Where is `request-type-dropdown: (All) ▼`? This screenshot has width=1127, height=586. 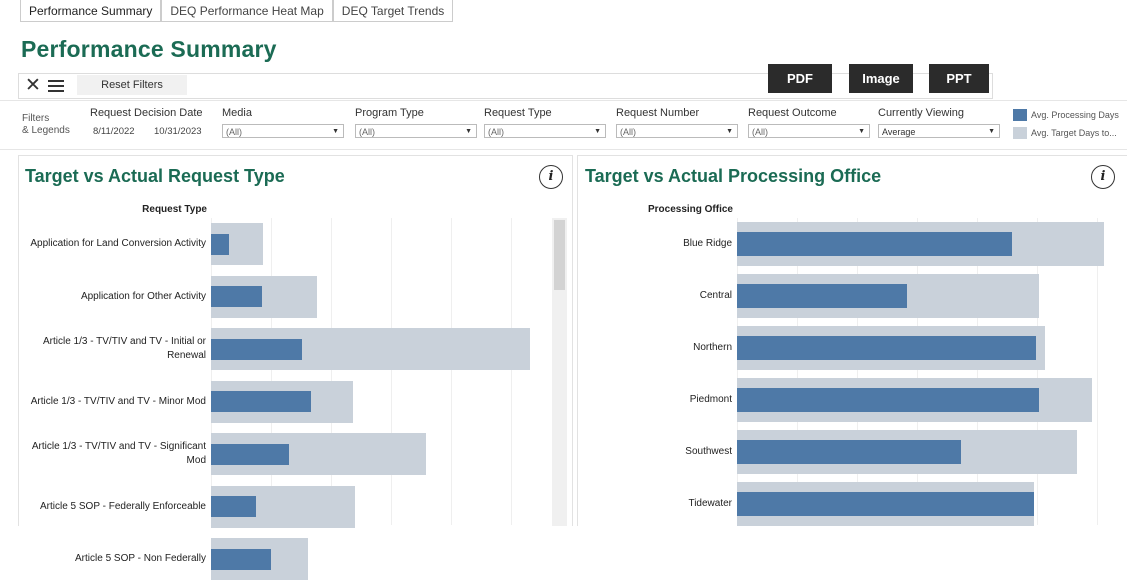
request-type-dropdown: (All) ▼ is located at coordinates (545, 131).